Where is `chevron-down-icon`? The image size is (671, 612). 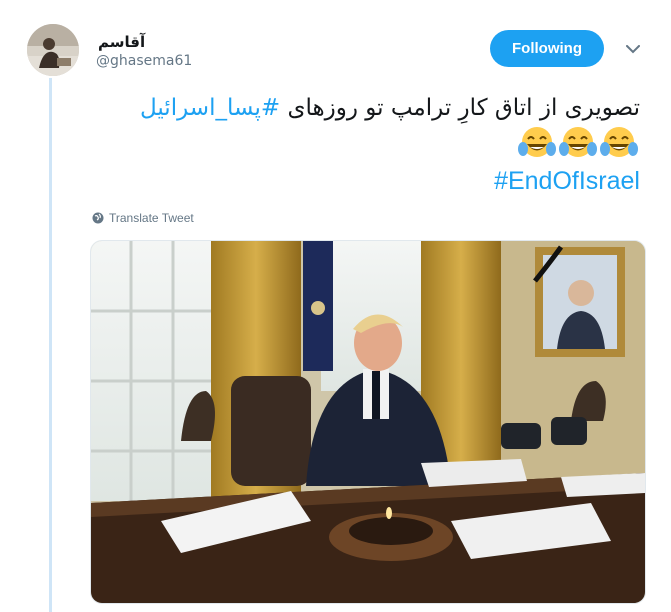 chevron-down-icon is located at coordinates (633, 48).